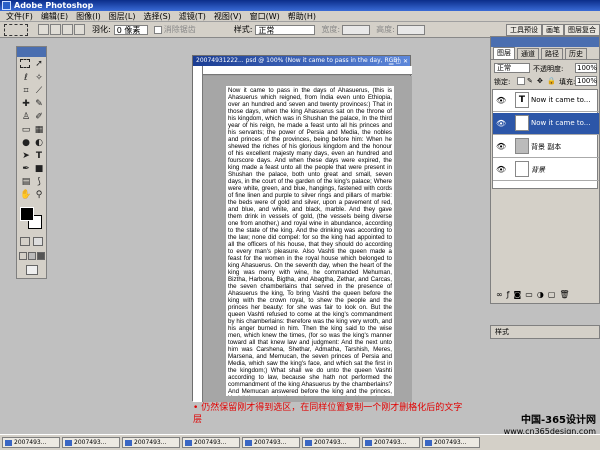 Image resolution: width=600 pixels, height=450 pixels. I want to click on blend-mode-select: 正常, so click(512, 68).